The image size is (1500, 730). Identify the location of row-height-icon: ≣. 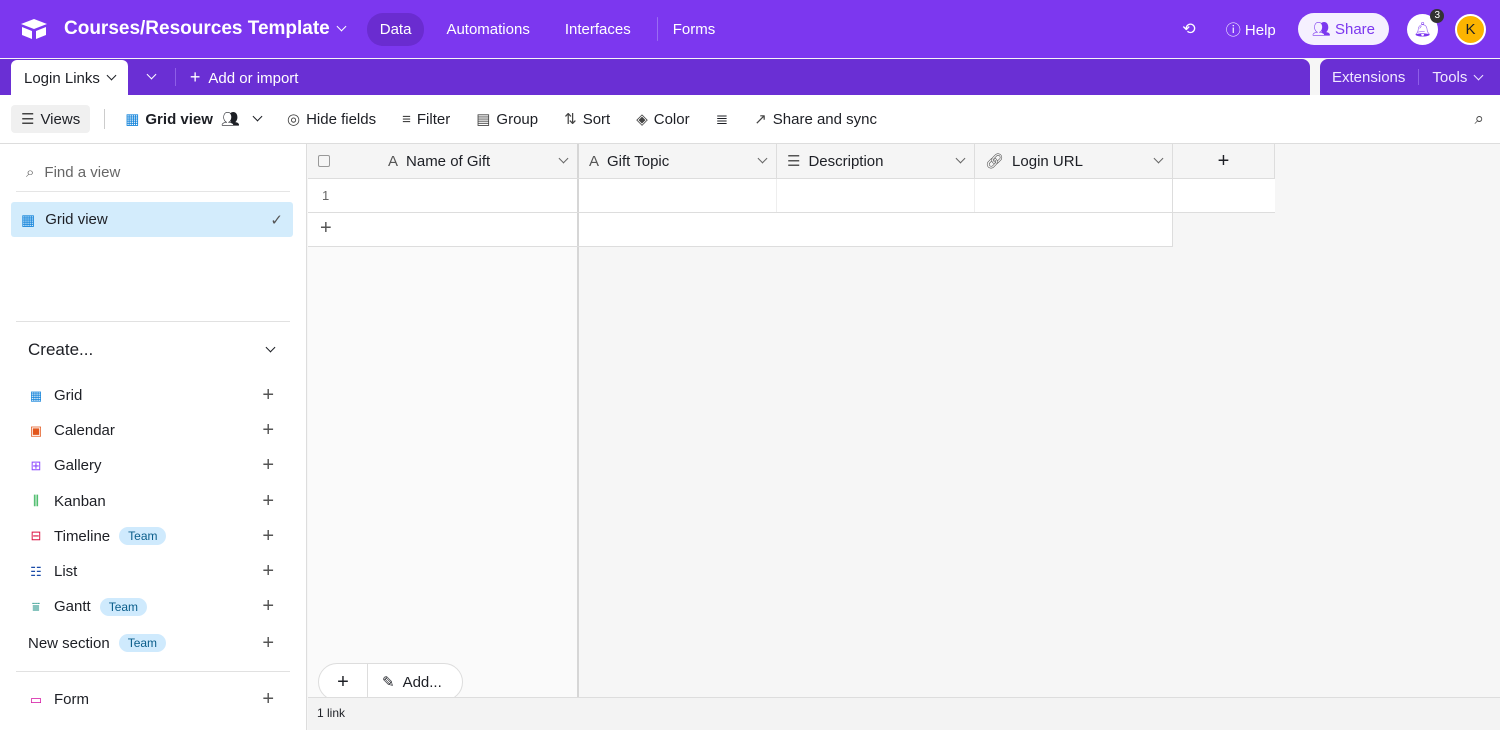
(722, 119).